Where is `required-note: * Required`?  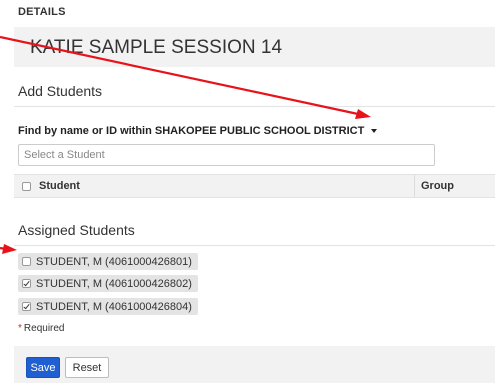 required-note: * Required is located at coordinates (41, 328).